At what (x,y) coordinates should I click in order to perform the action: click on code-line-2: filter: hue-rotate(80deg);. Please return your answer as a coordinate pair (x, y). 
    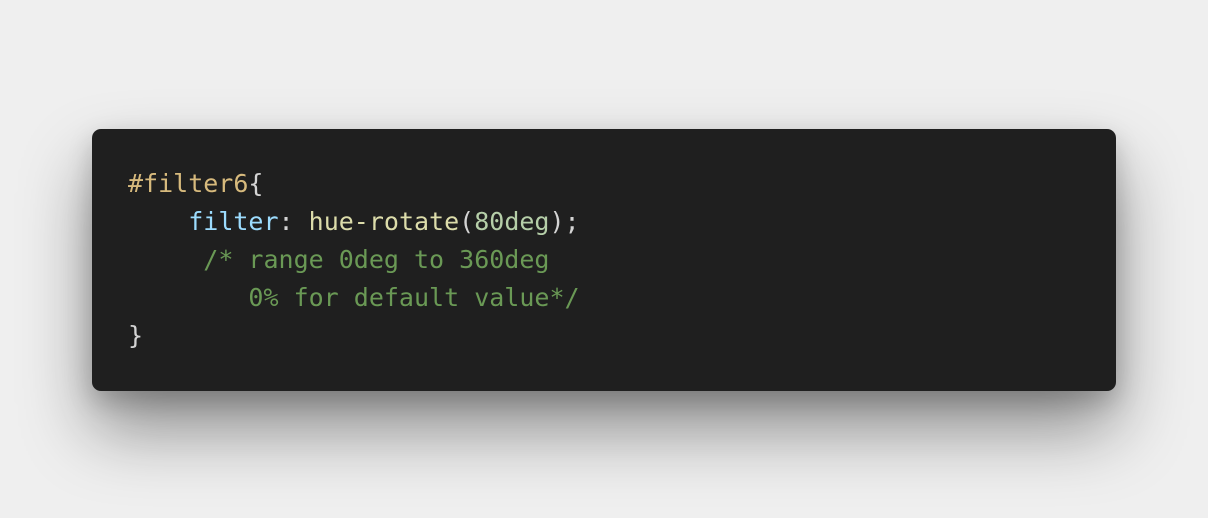
    Looking at the image, I should click on (354, 222).